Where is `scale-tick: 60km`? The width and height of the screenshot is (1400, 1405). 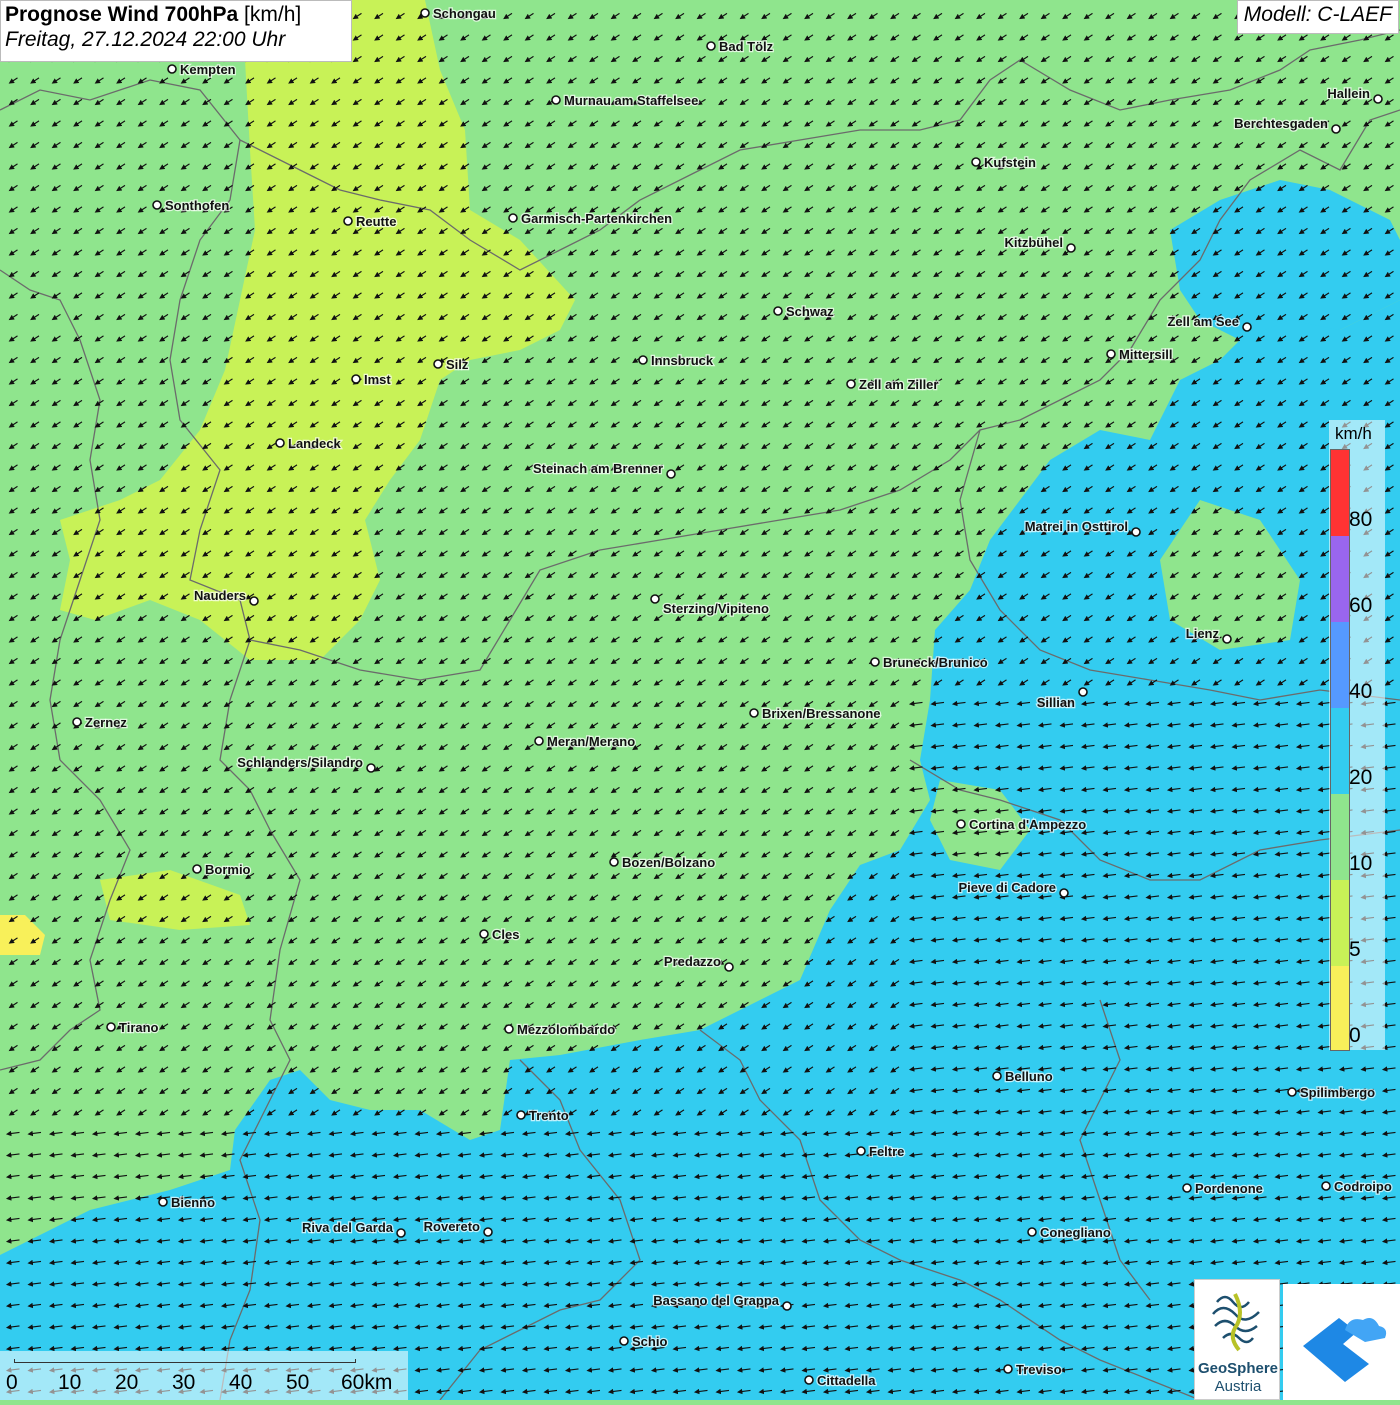
scale-tick: 60km is located at coordinates (367, 1382).